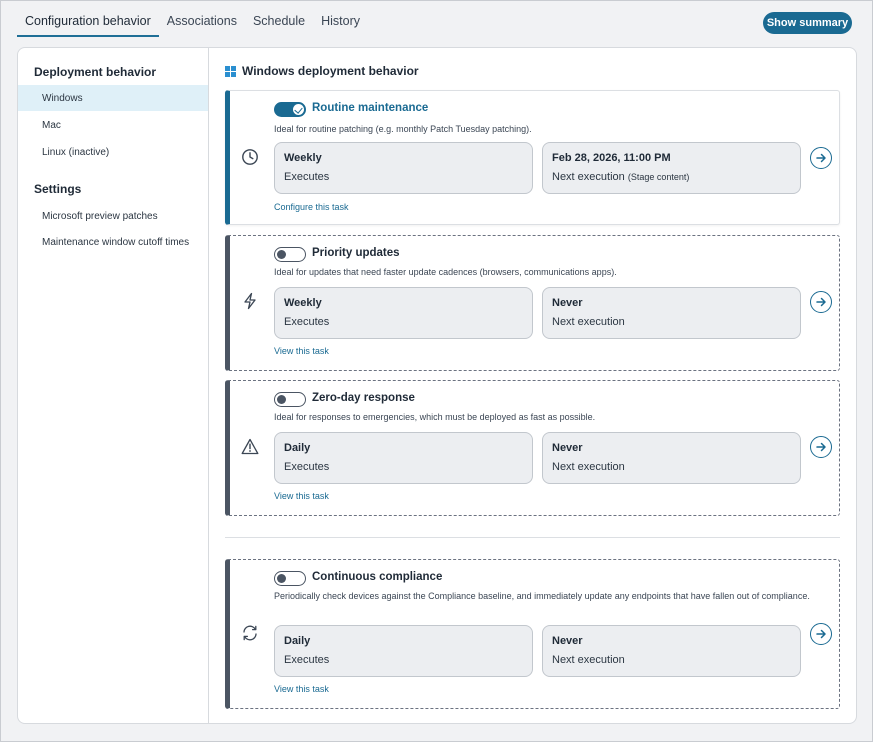  What do you see at coordinates (113, 125) in the screenshot?
I see `sidebar-item-mac: Mac` at bounding box center [113, 125].